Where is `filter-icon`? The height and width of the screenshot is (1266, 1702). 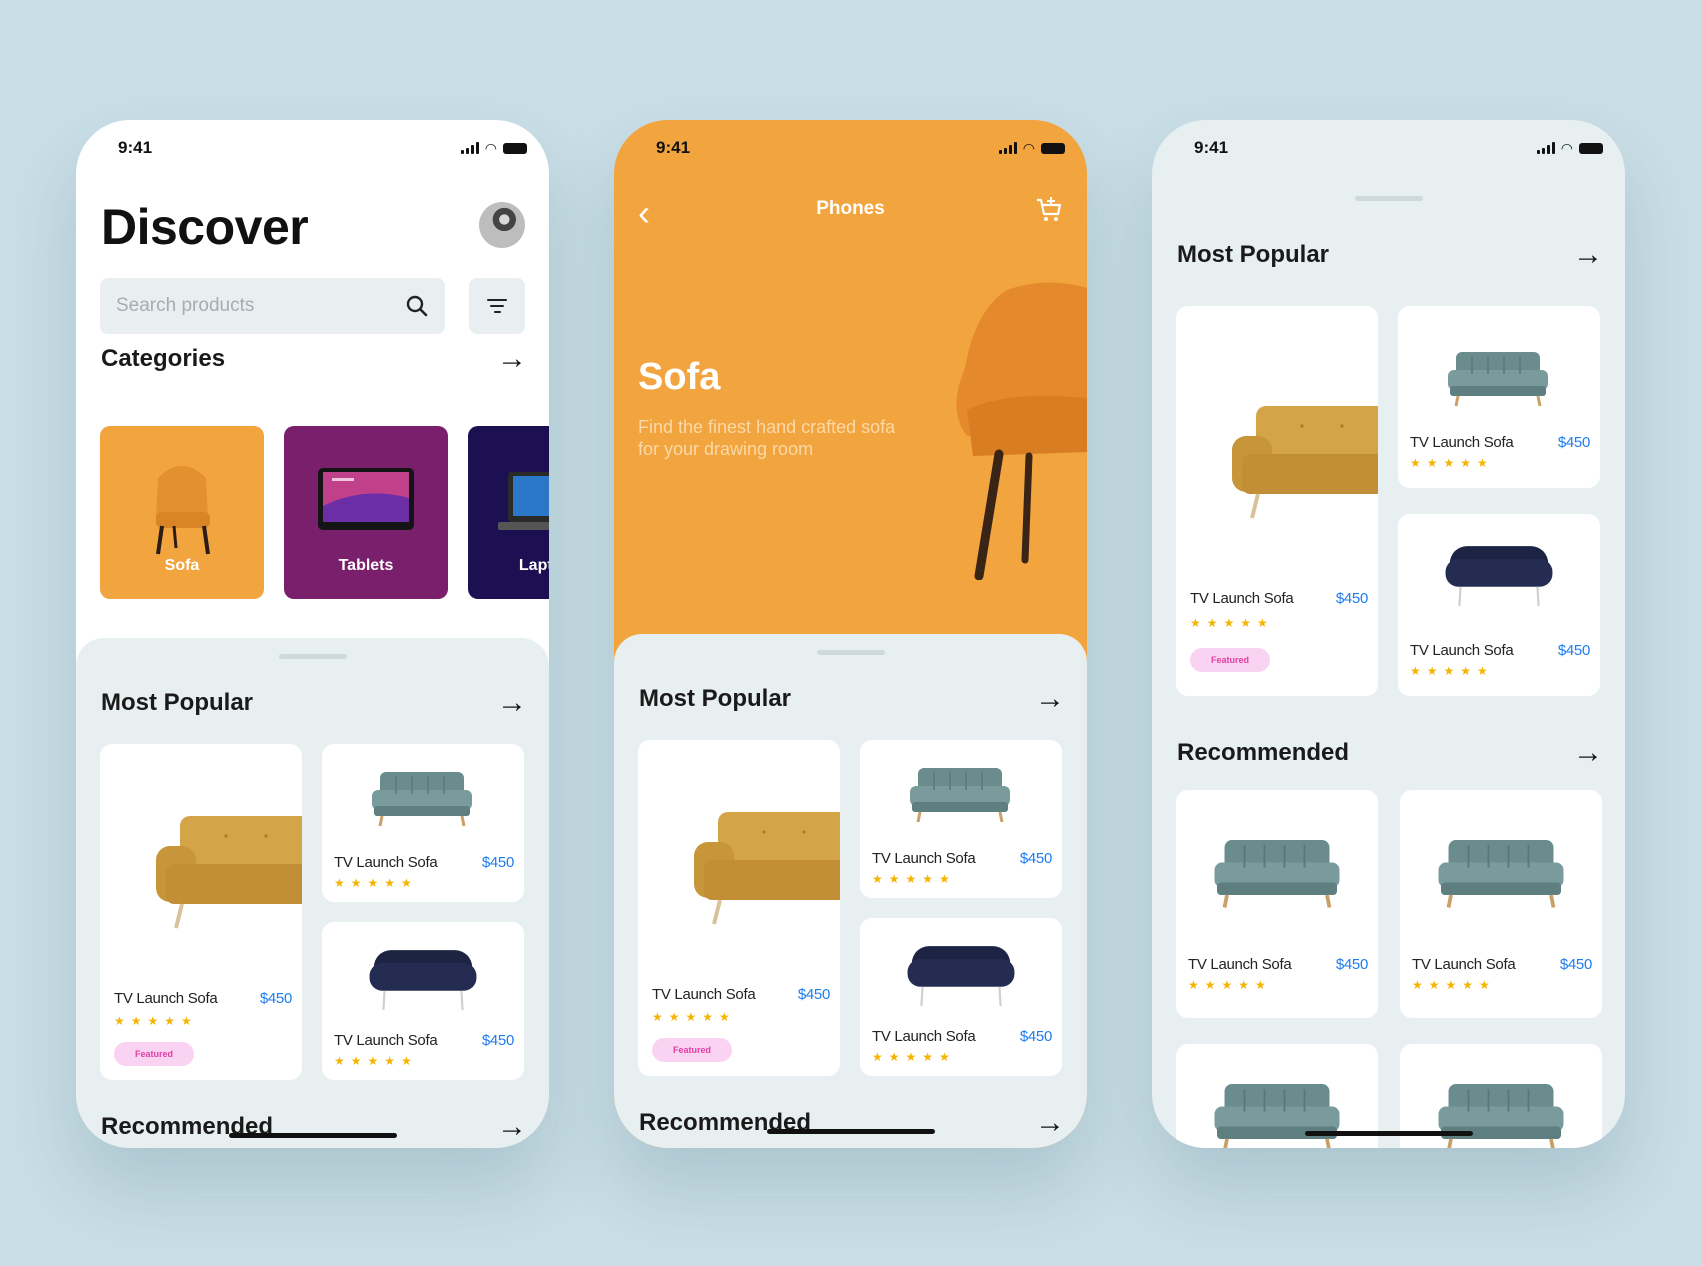
filter-icon is located at coordinates (497, 306).